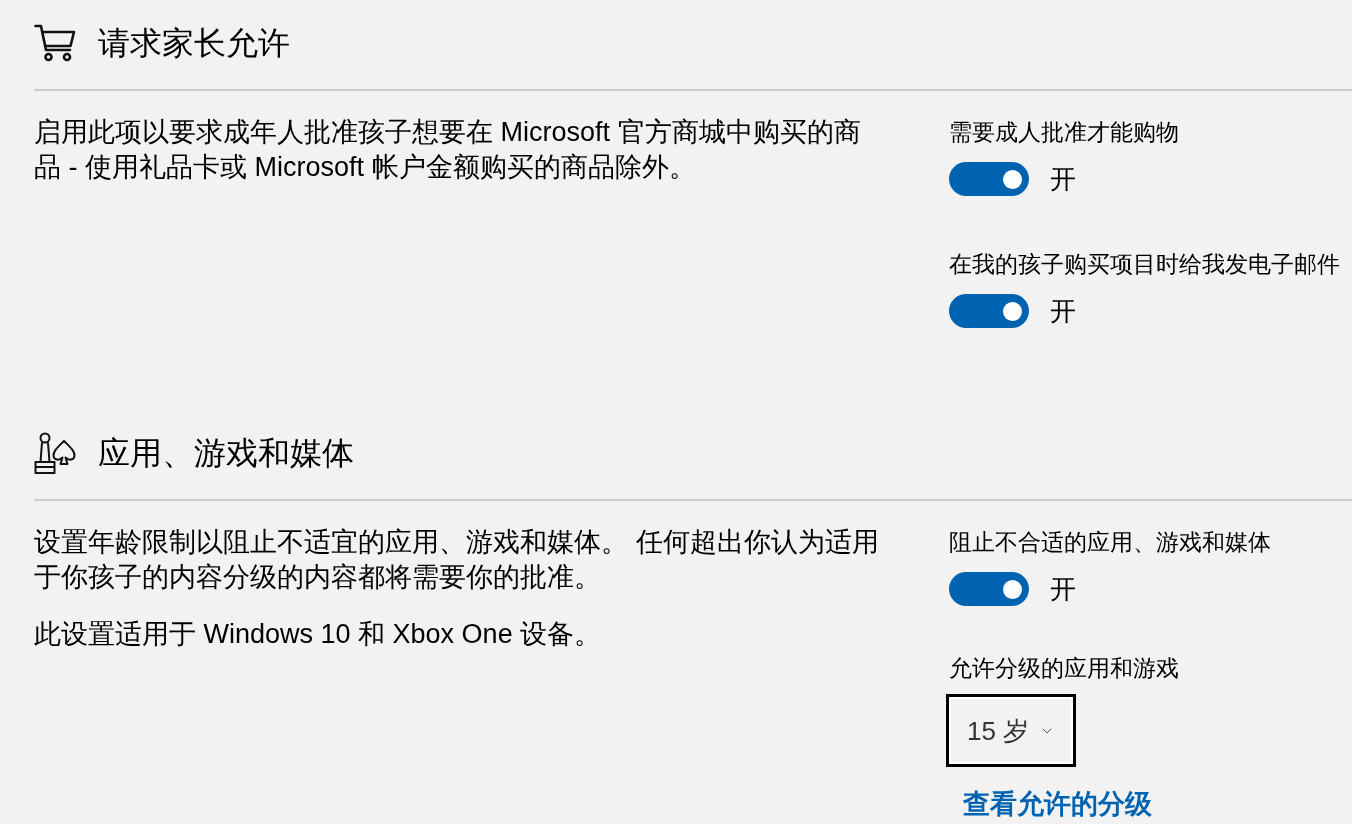 Image resolution: width=1352 pixels, height=824 pixels. Describe the element at coordinates (1144, 264) in the screenshot. I see `setting-label: 在我的孩子购买项目时给我发电子邮件` at that location.